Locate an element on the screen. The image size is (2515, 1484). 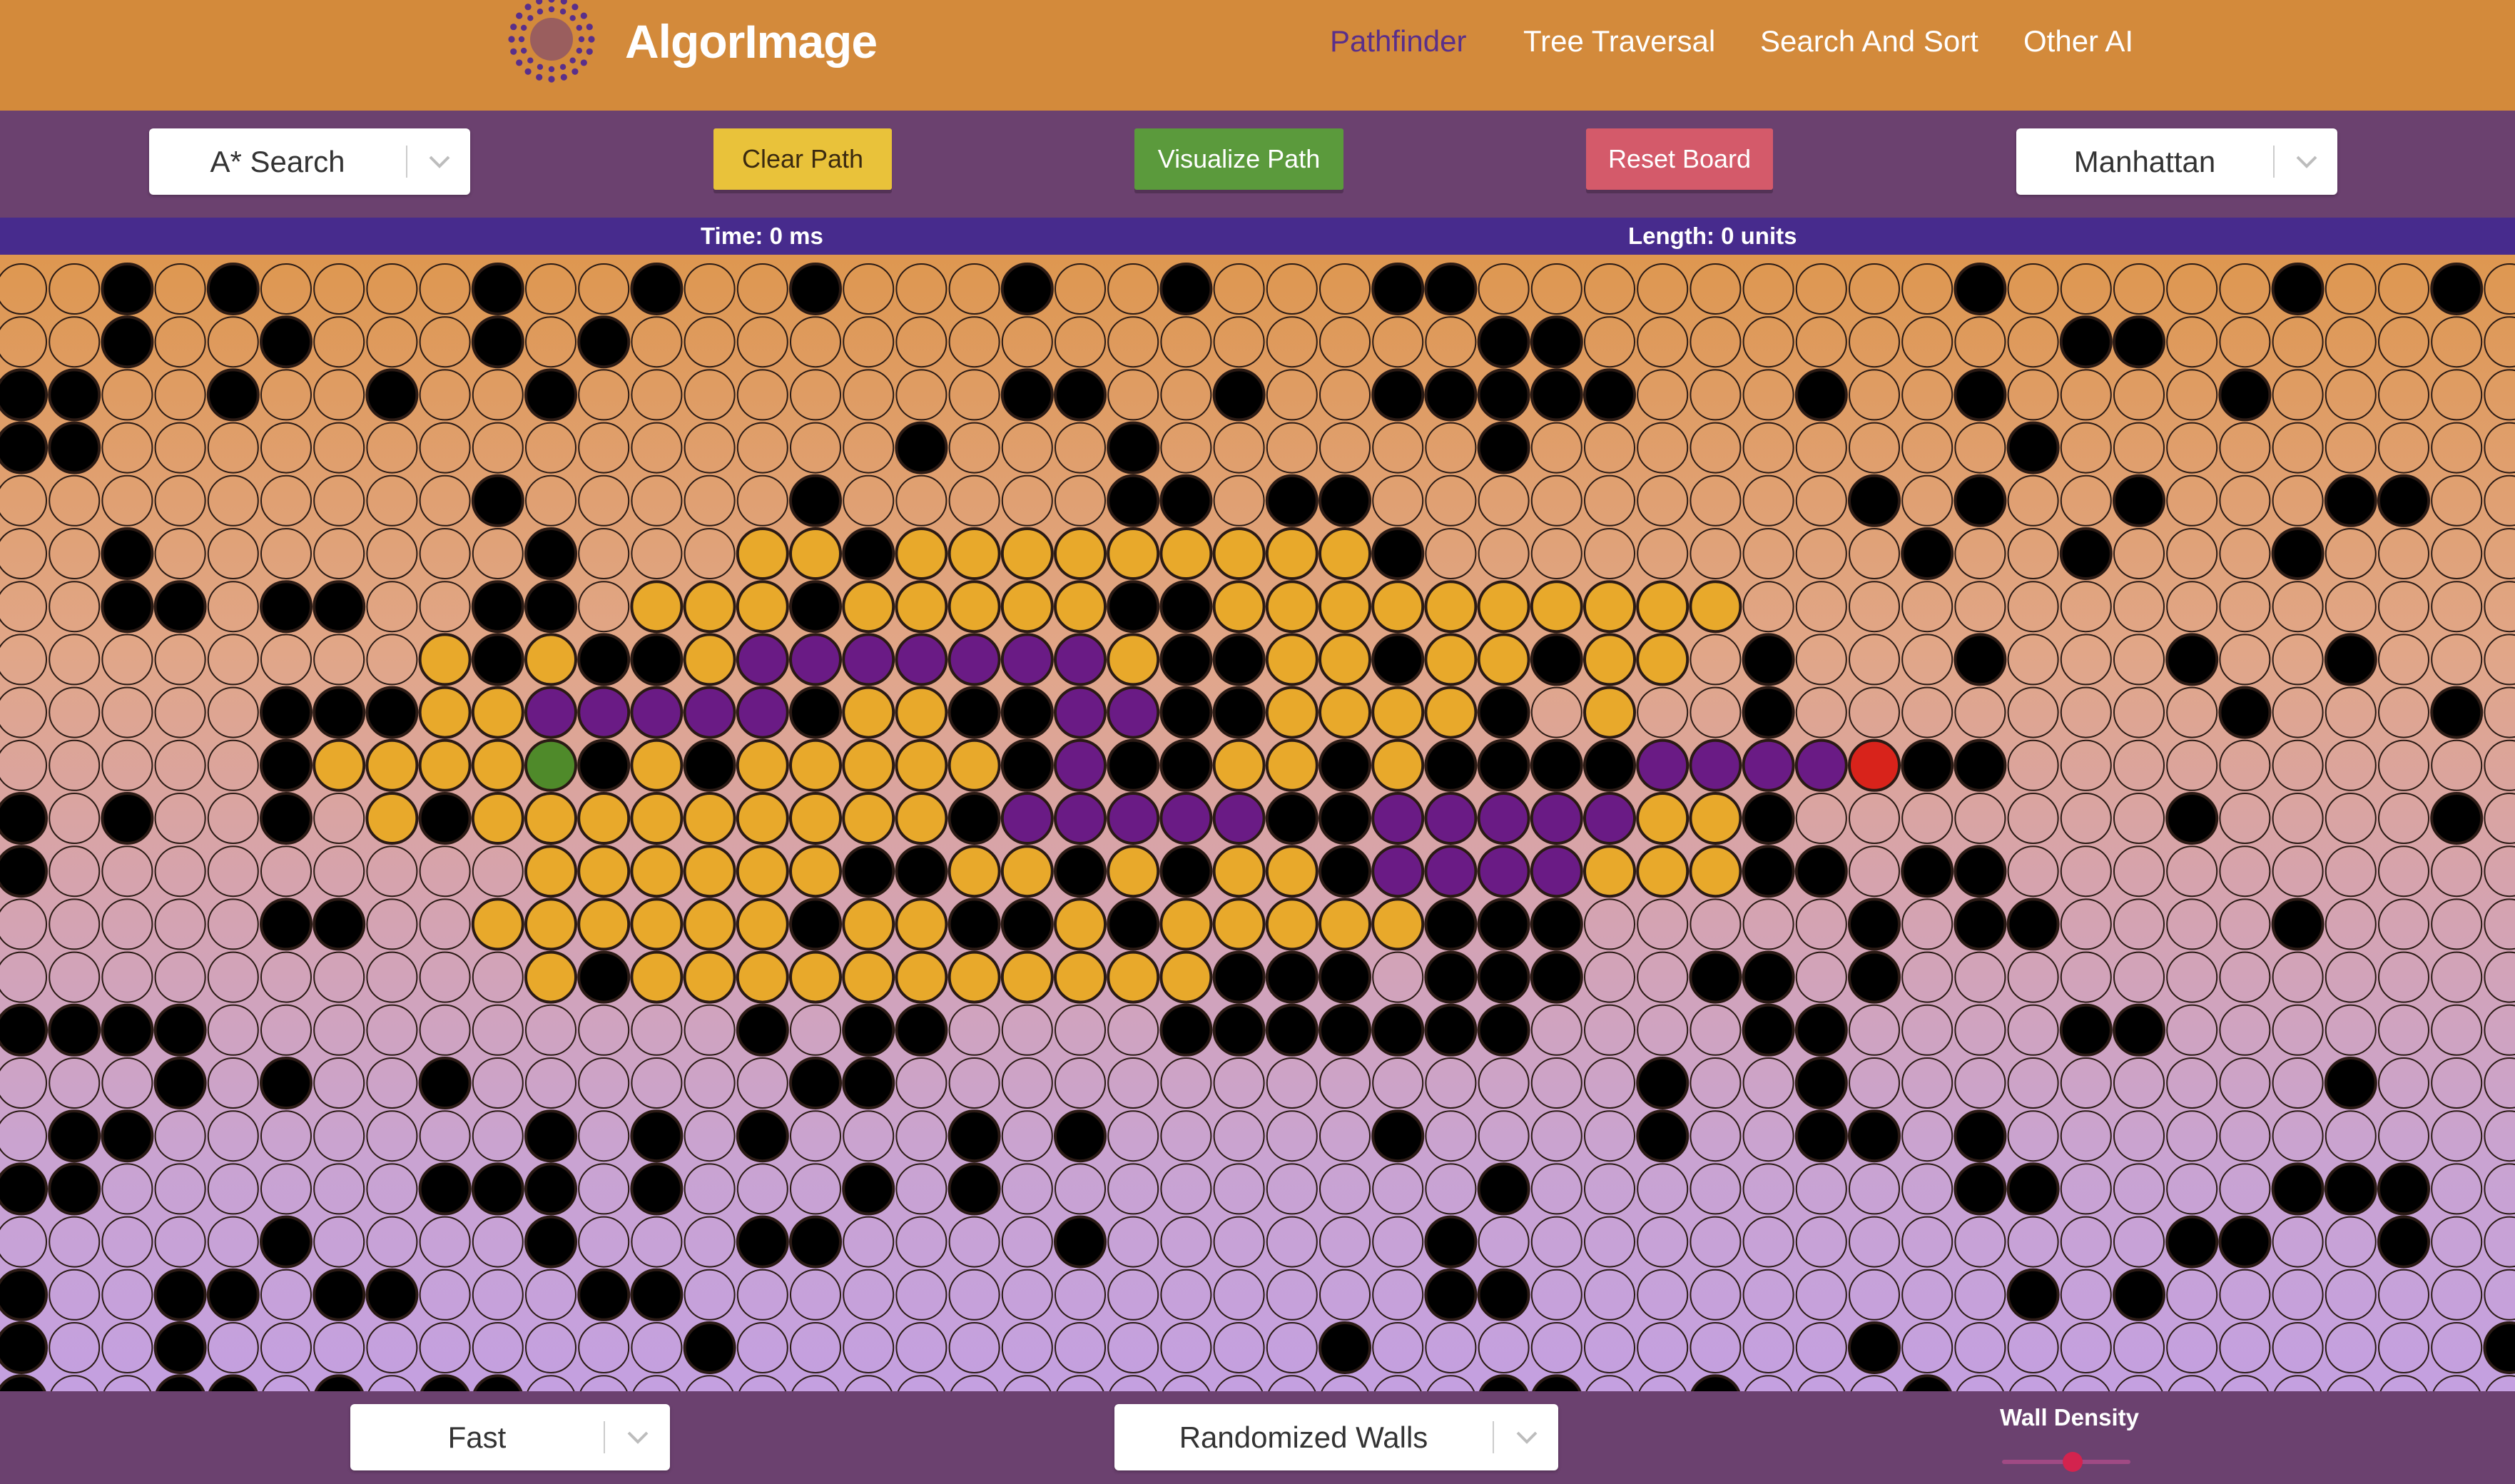
grid-cell-path is located at coordinates (710, 712).